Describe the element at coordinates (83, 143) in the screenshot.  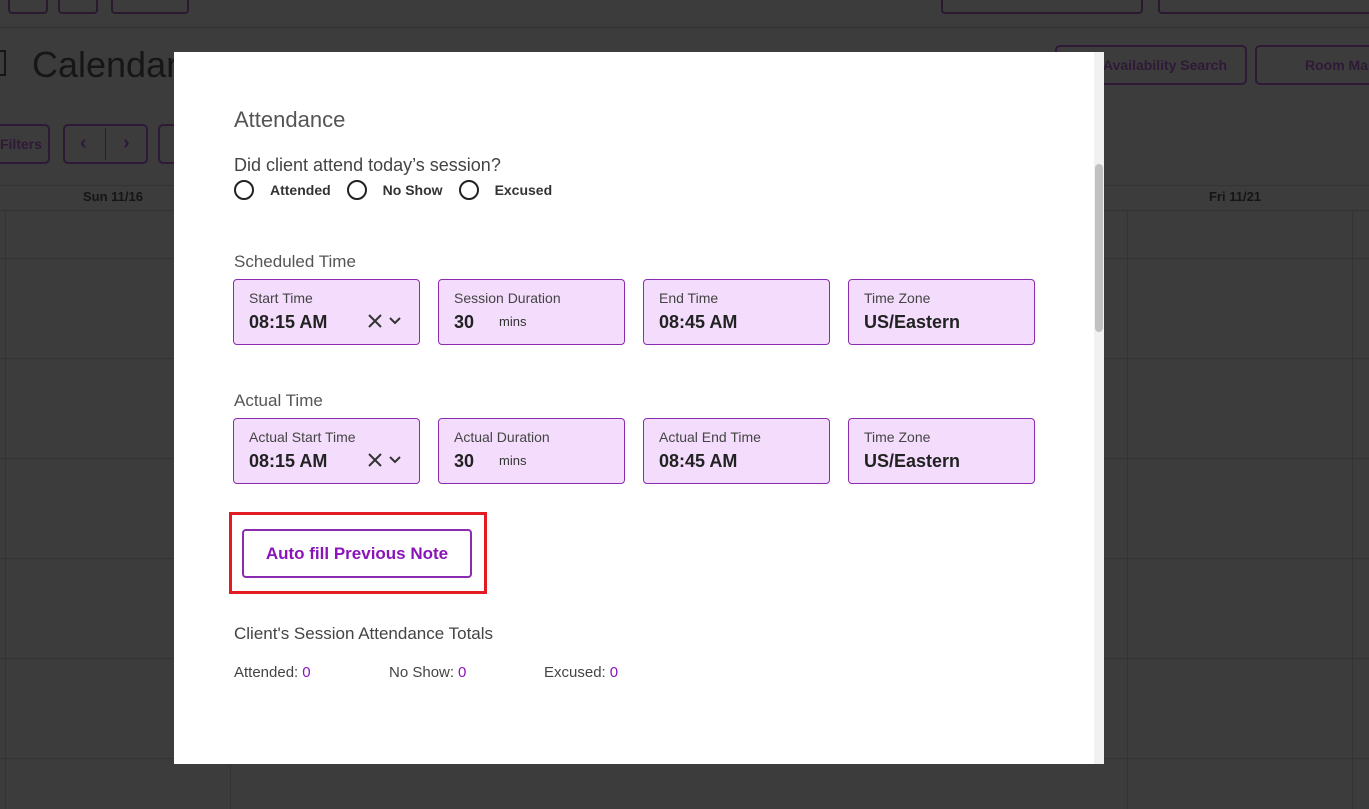
I see `prev-week-button: ‹` at that location.